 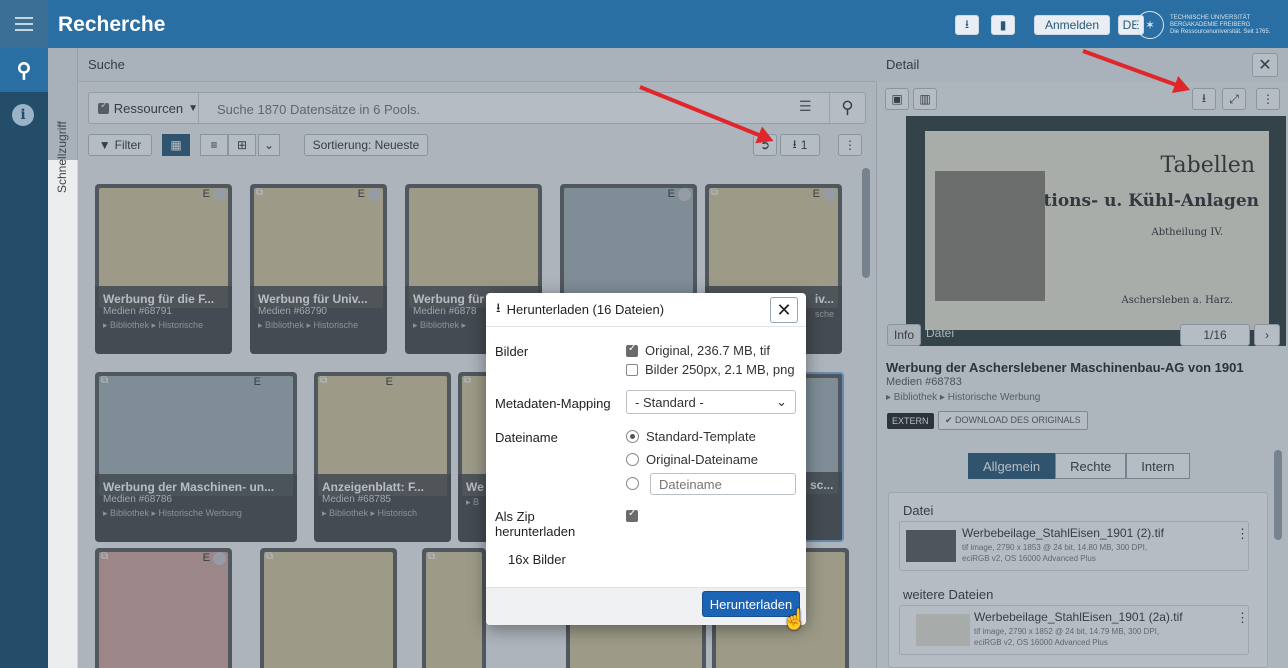 I want to click on dialog-close-button: ✕, so click(x=784, y=310).